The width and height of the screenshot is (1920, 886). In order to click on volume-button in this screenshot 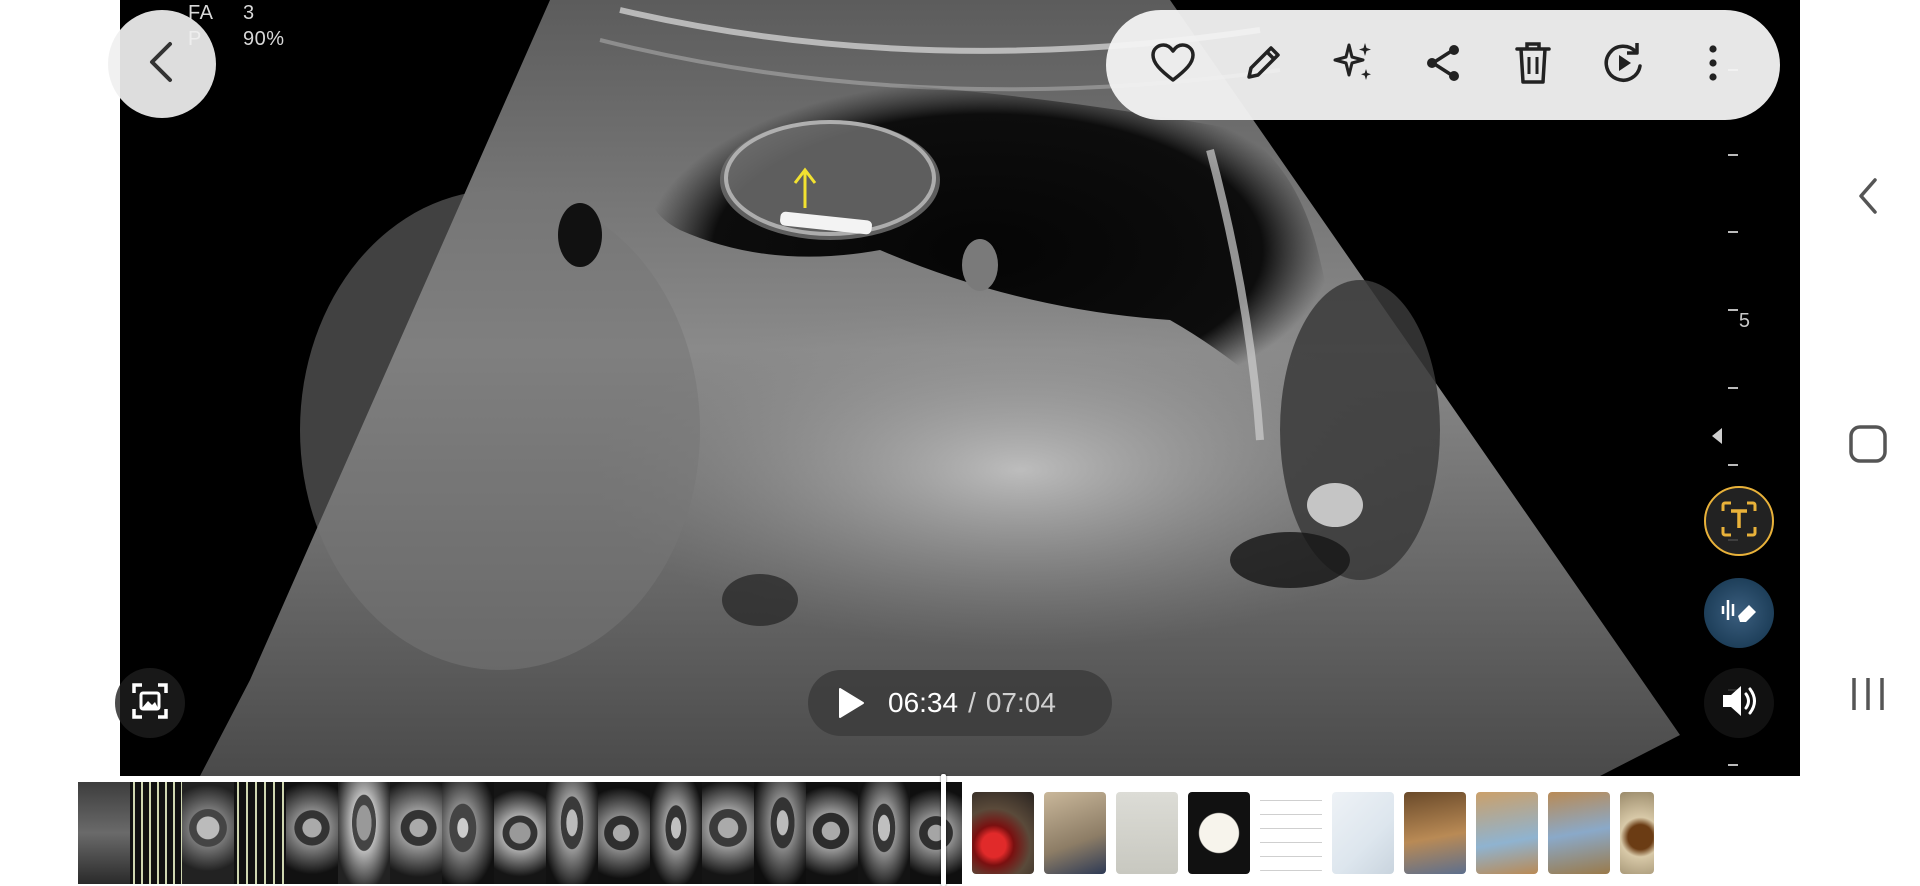, I will do `click(1739, 703)`.